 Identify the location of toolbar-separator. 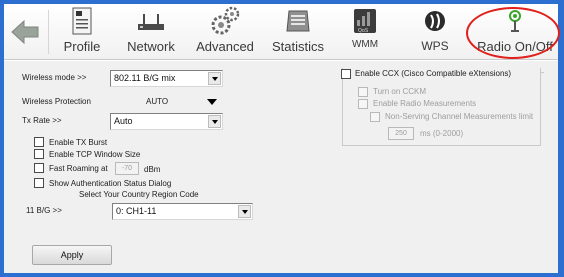
(48, 32).